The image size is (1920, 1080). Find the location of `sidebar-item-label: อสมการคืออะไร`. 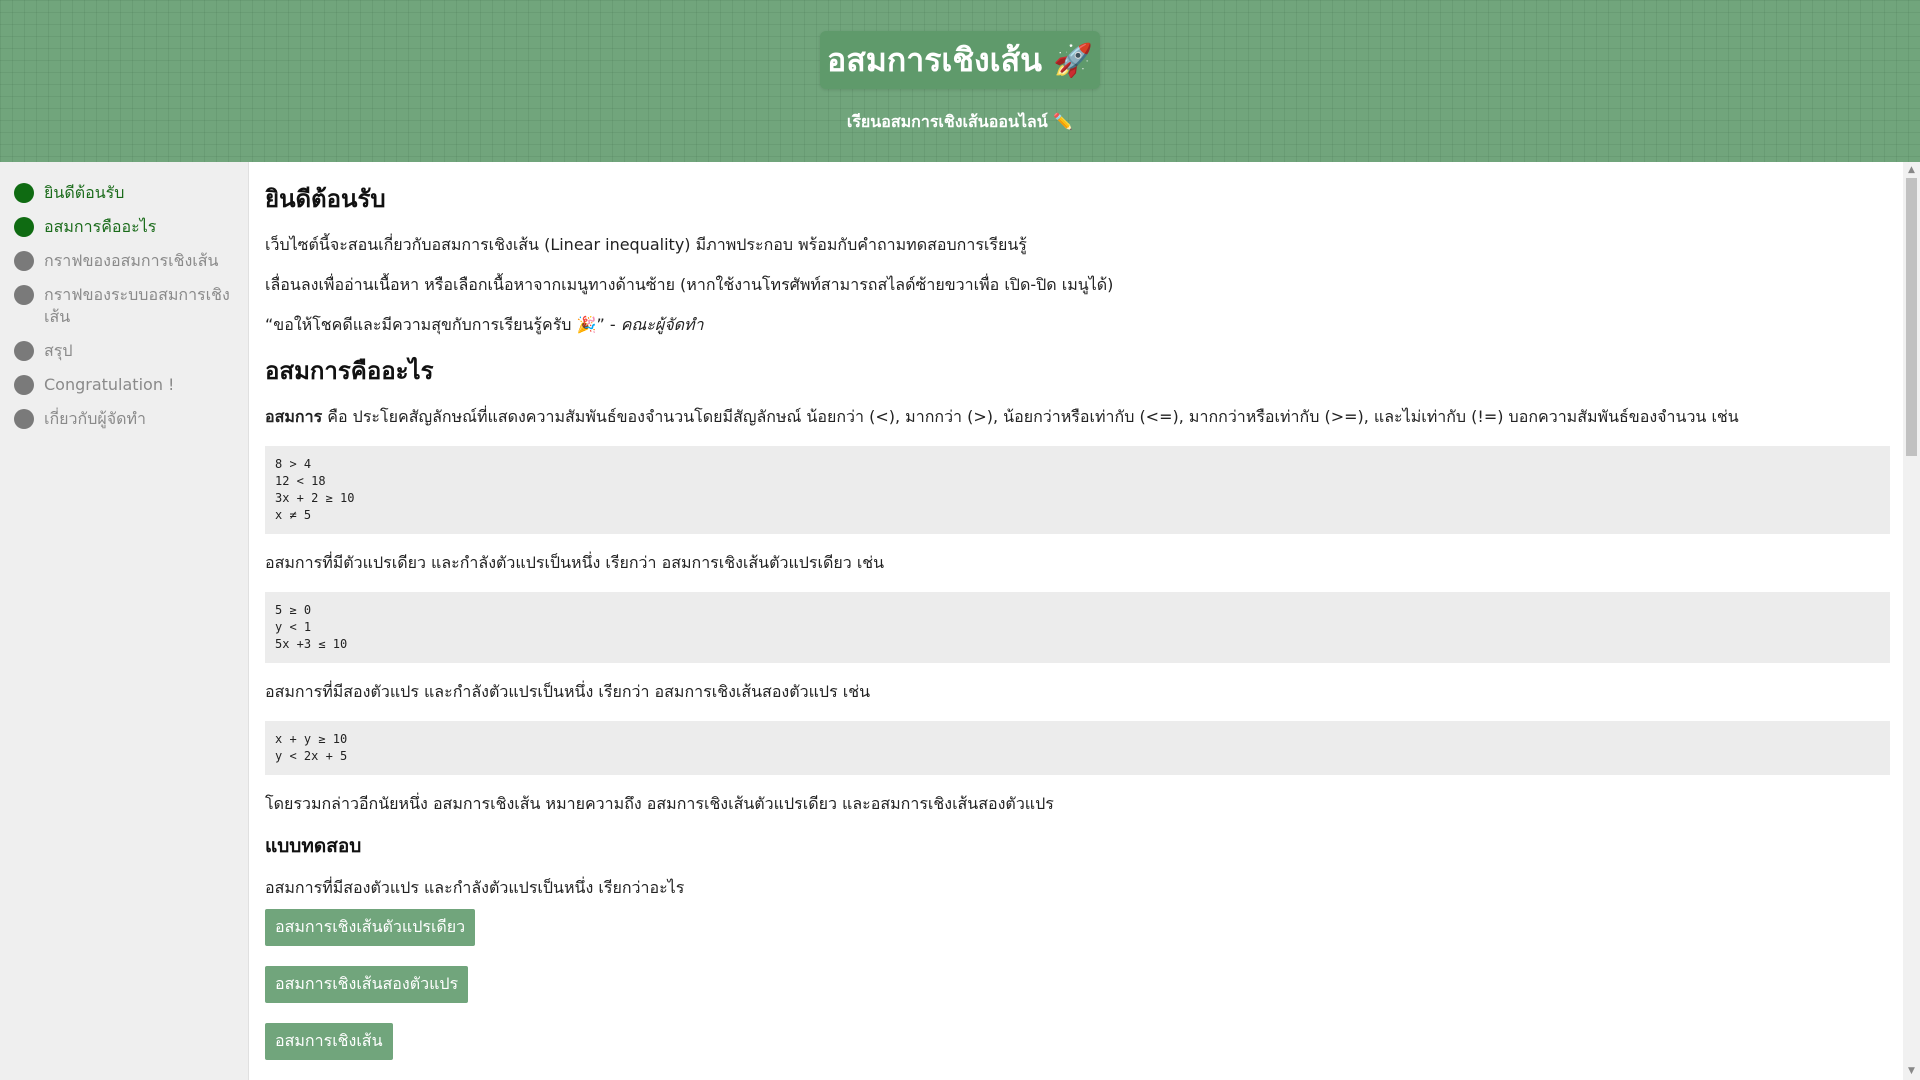

sidebar-item-label: อสมการคืออะไร is located at coordinates (100, 226).